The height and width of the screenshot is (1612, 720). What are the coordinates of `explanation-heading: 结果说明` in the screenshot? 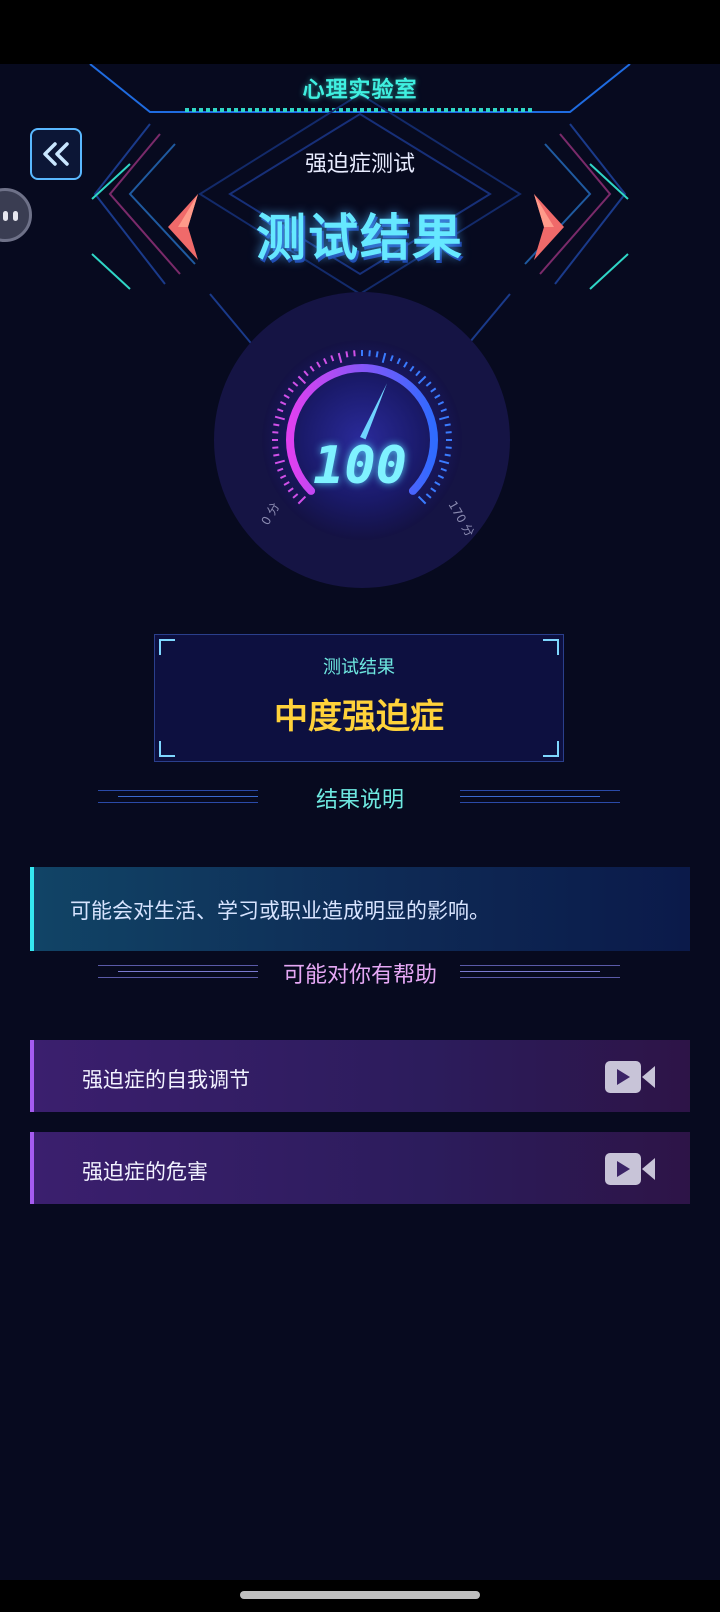 It's located at (360, 797).